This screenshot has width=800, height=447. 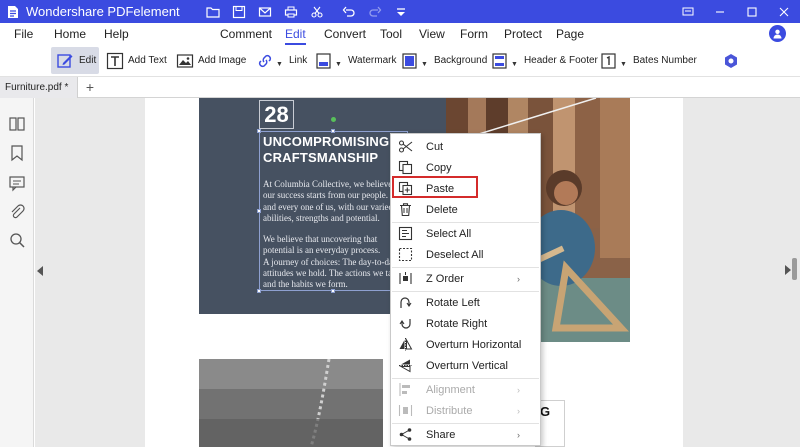 What do you see at coordinates (752, 11) in the screenshot?
I see `maximize-icon` at bounding box center [752, 11].